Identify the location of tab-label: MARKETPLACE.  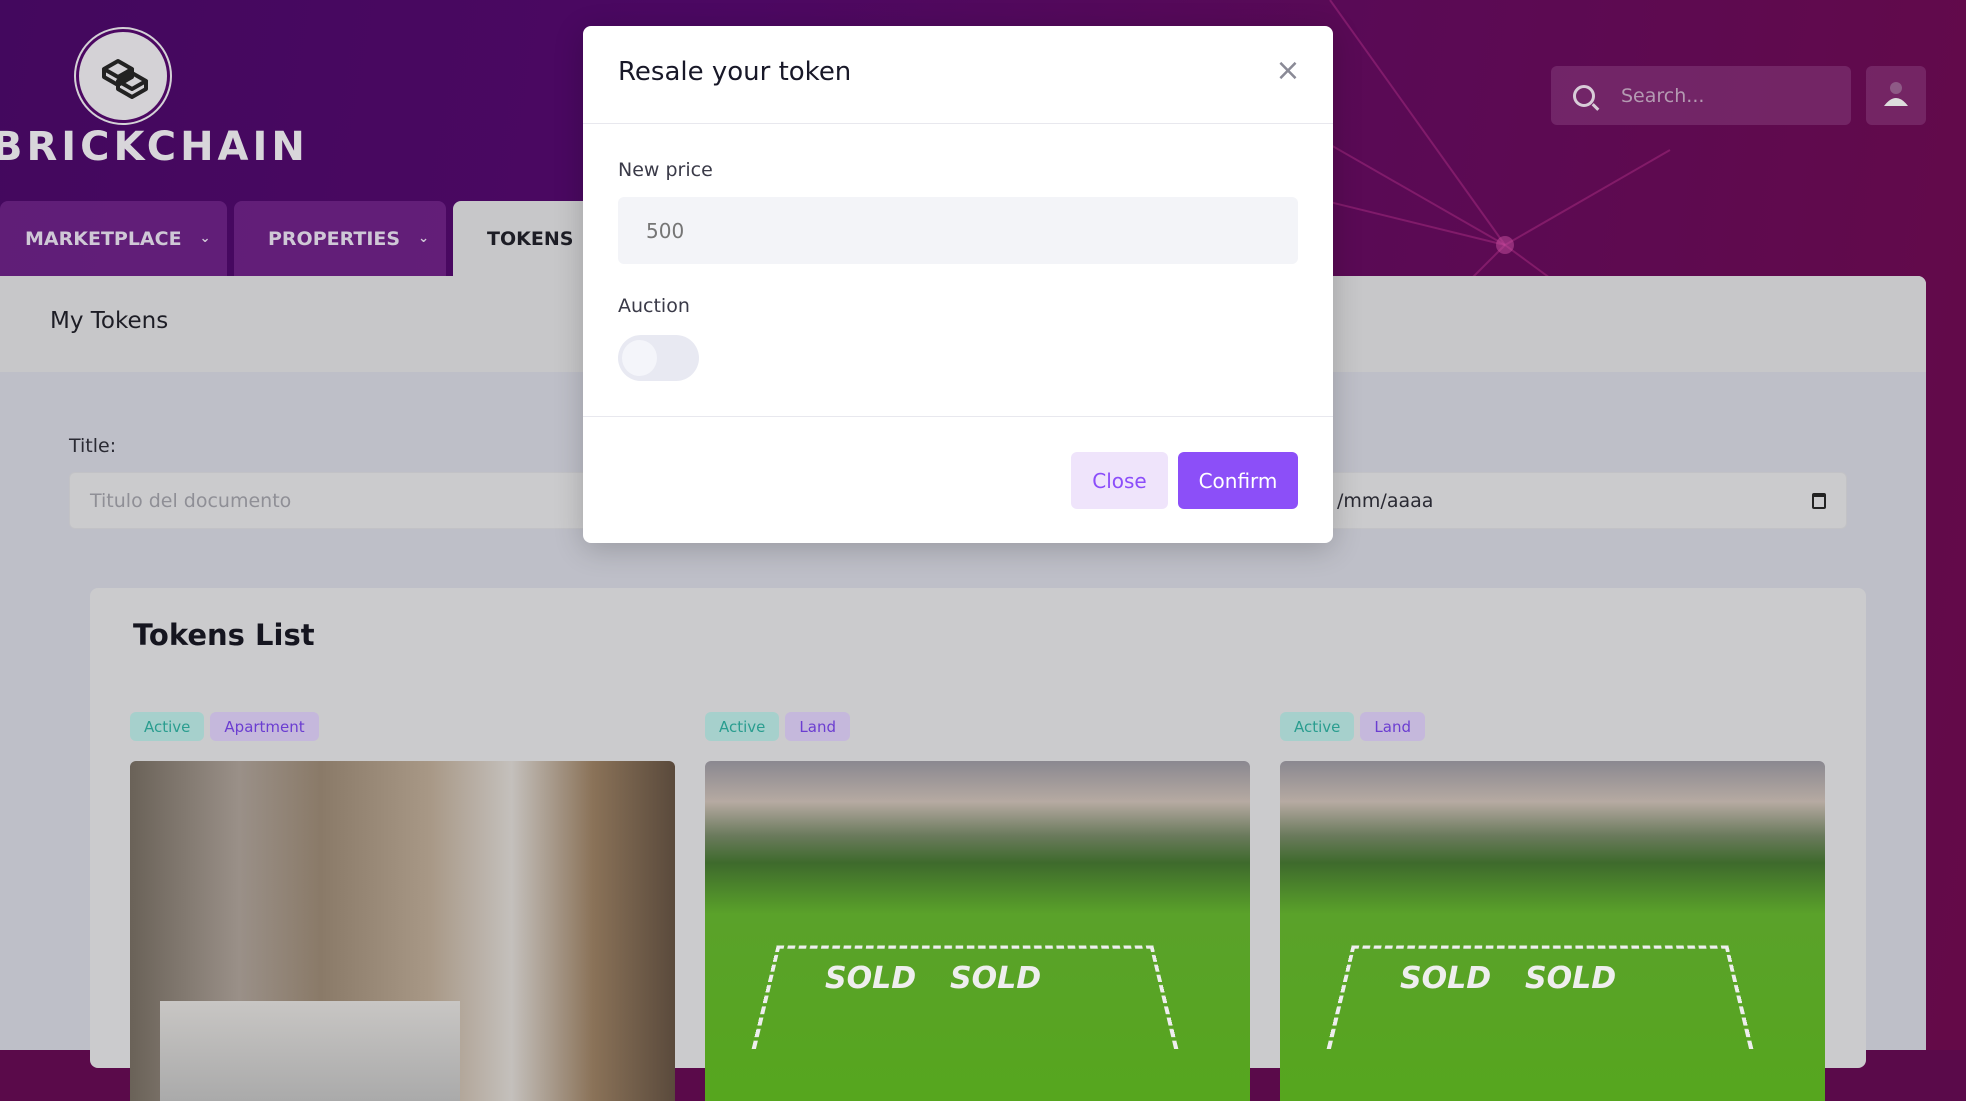
(103, 238).